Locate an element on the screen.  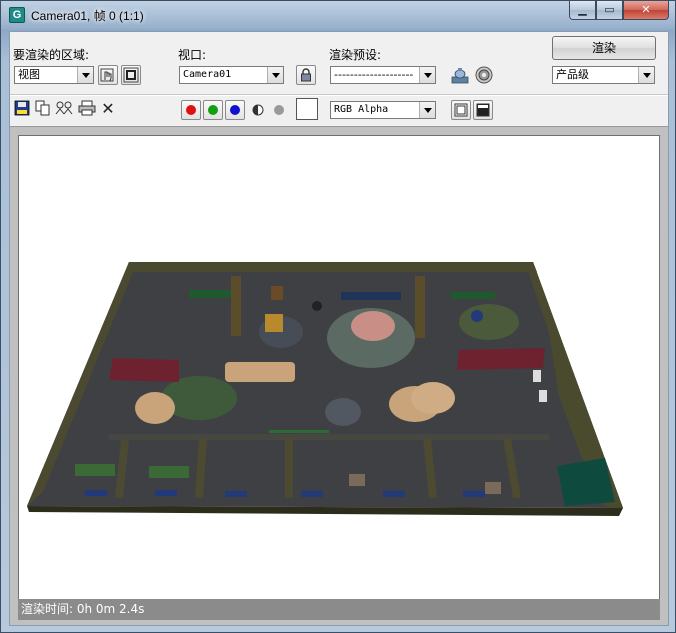
clear-image-button: ✕ is located at coordinates (108, 110).